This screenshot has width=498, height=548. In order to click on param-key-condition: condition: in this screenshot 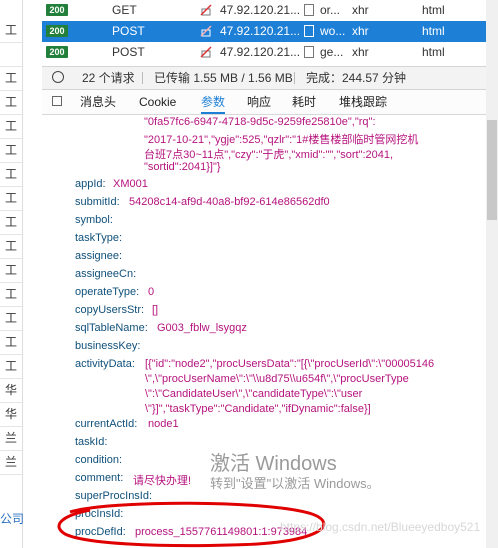, I will do `click(99, 460)`.